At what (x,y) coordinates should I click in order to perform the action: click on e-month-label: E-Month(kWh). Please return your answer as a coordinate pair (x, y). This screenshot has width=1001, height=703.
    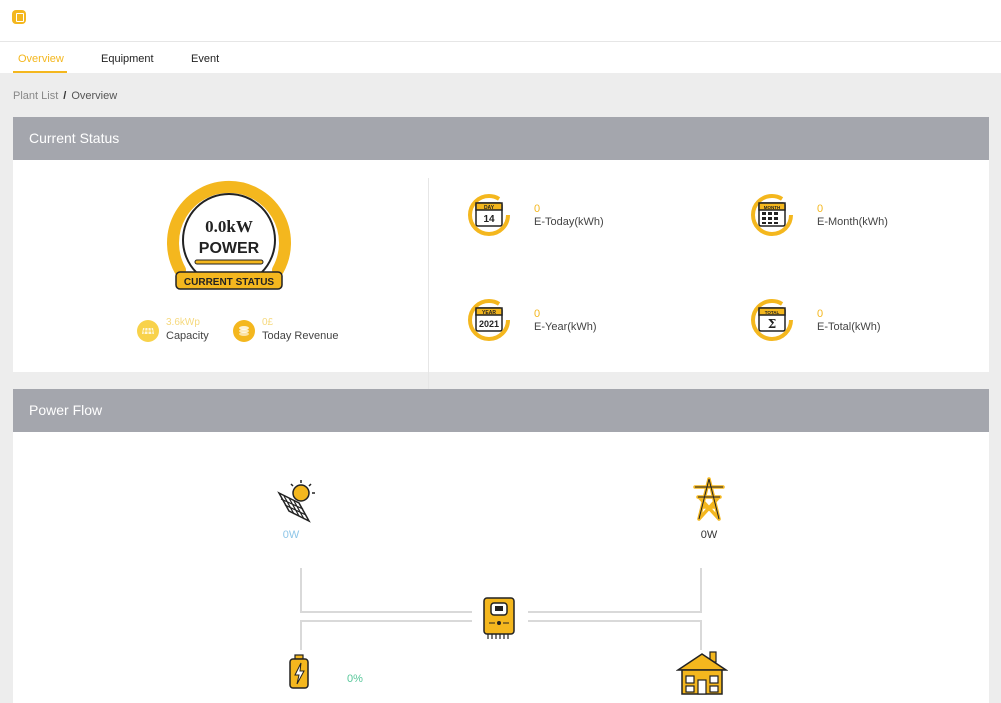
    Looking at the image, I should click on (852, 222).